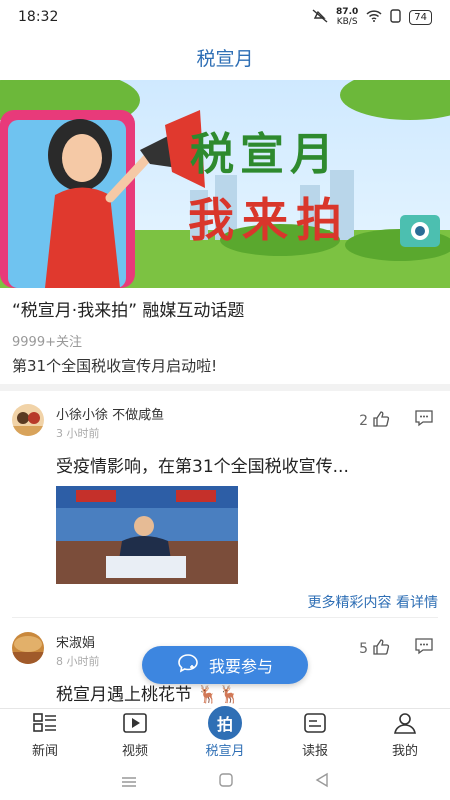  I want to click on status-icons: 87.0 KB/S 74, so click(372, 17).